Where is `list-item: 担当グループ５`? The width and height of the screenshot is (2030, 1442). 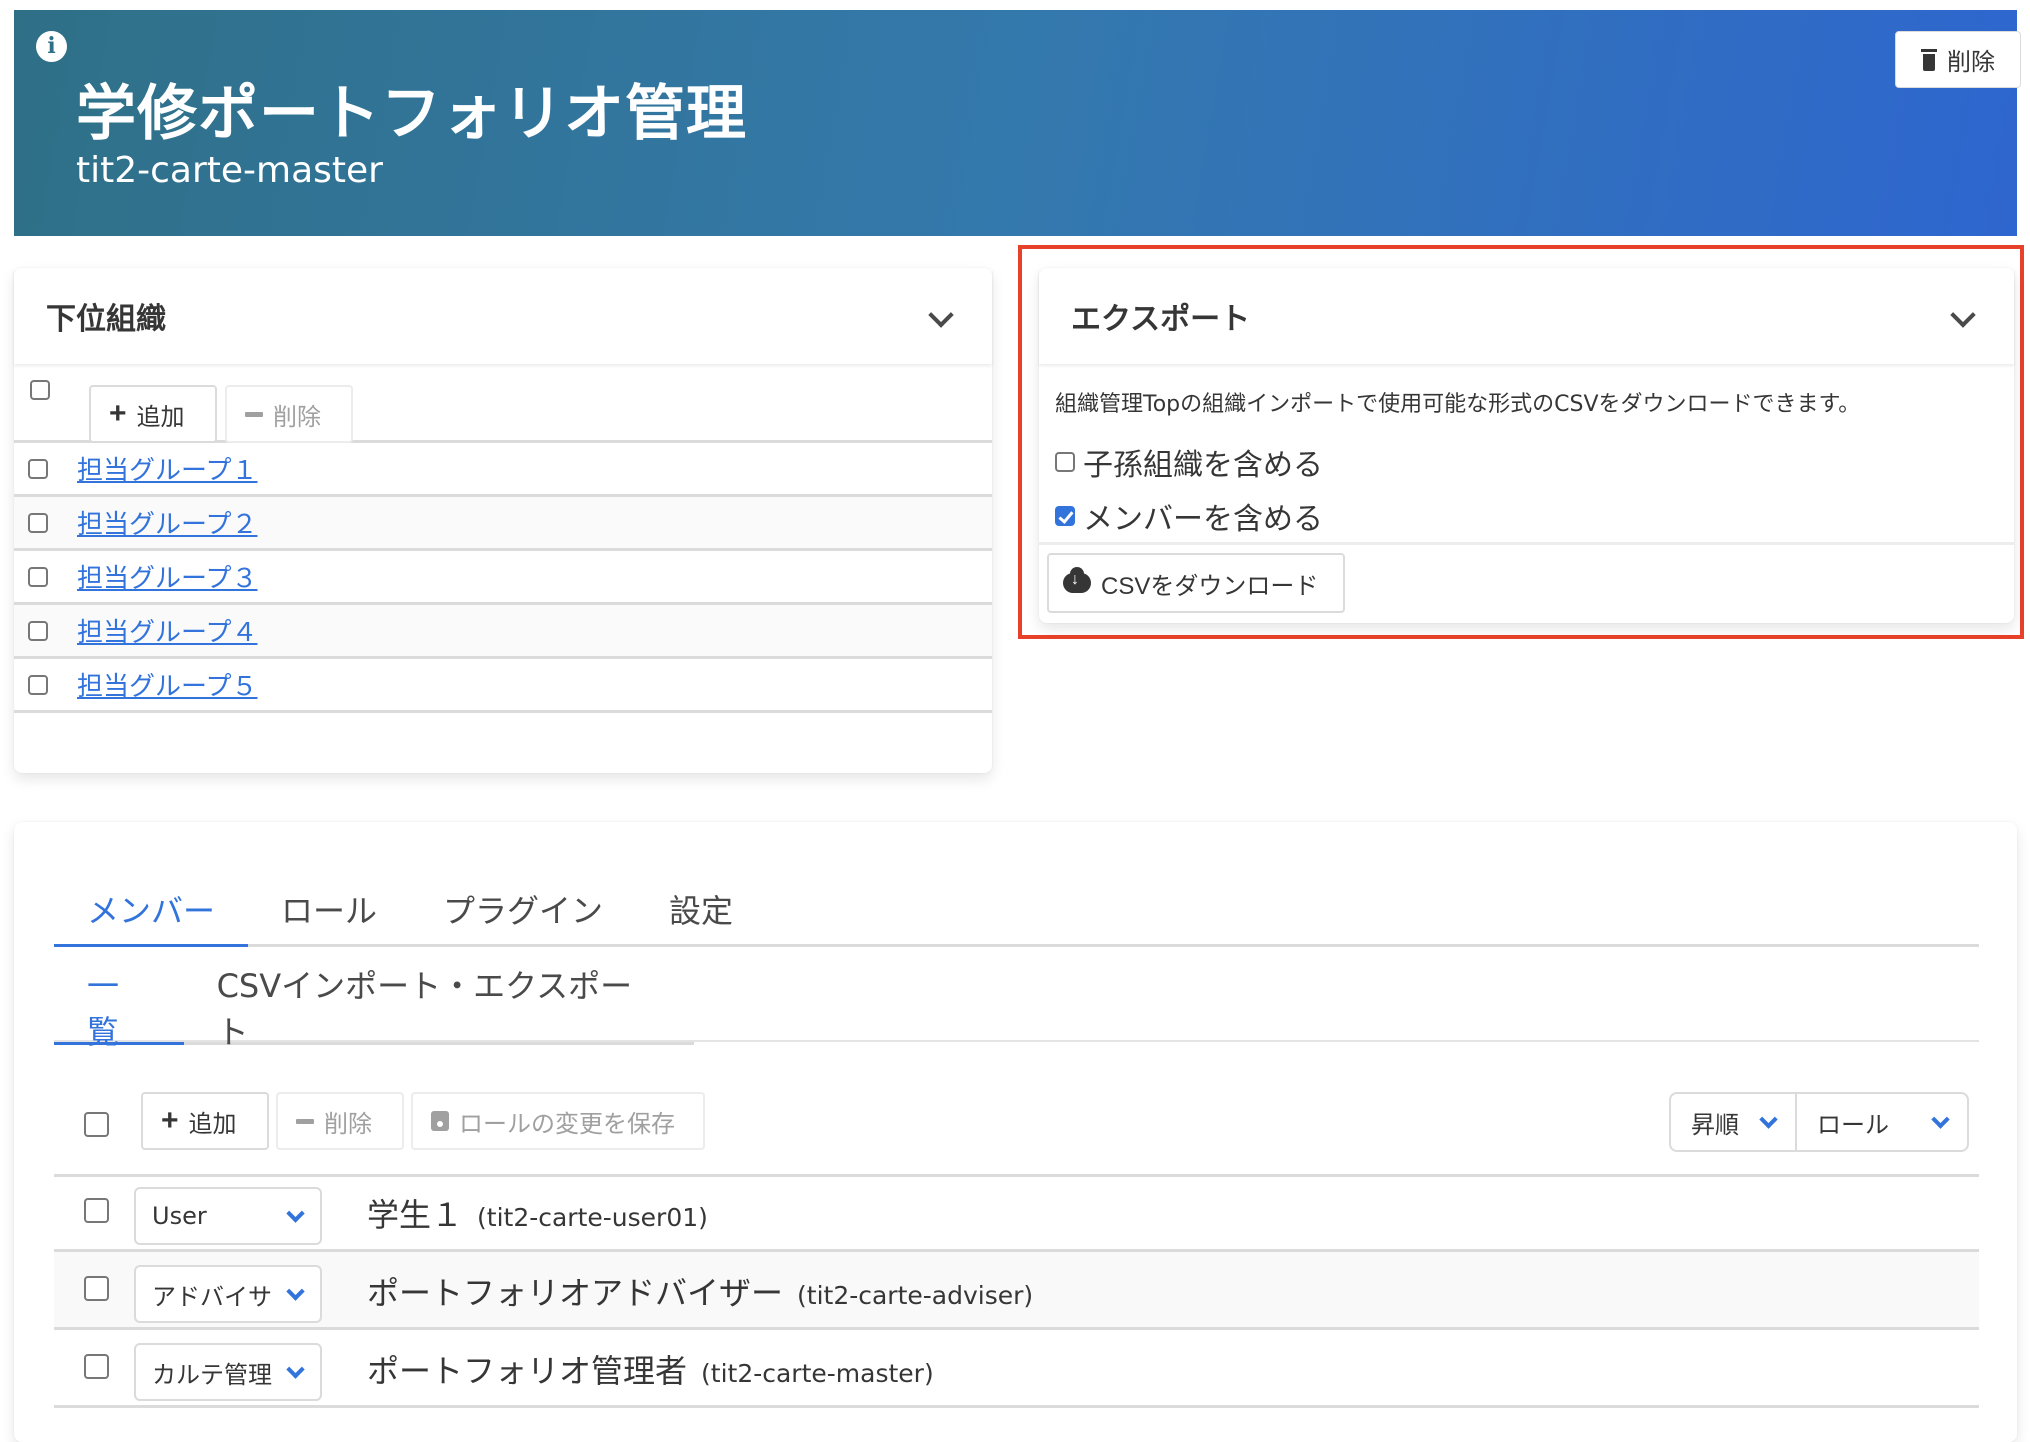 list-item: 担当グループ５ is located at coordinates (503, 686).